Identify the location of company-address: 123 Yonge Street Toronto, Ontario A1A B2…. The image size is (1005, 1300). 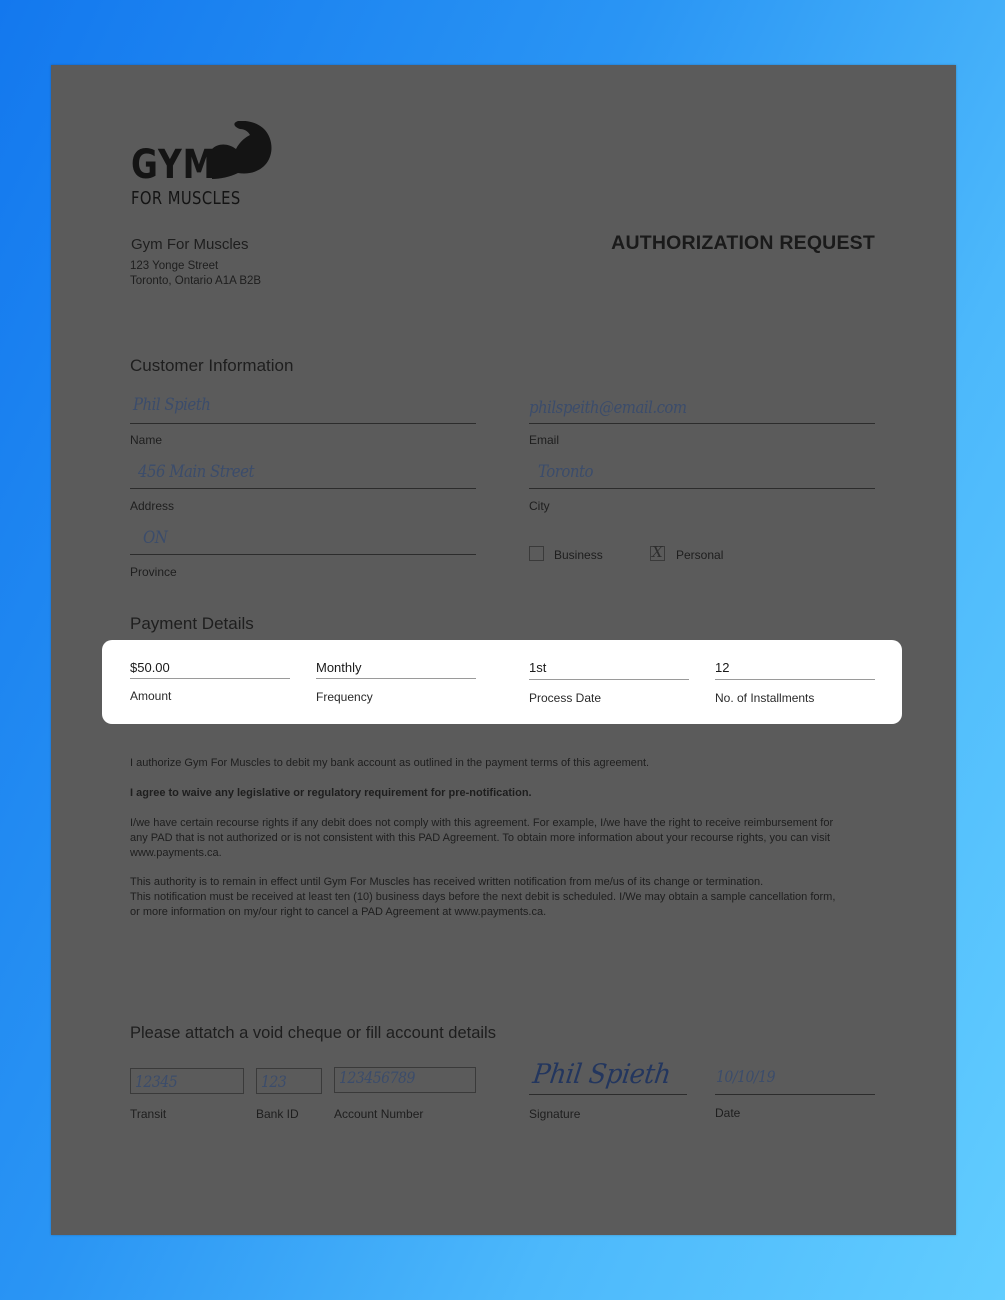
(195, 273).